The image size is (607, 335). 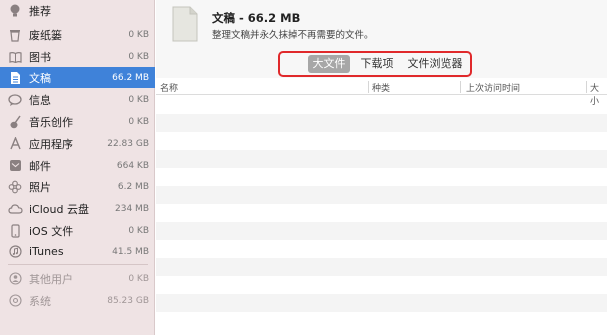 I want to click on sidebar-item-label: 系统, so click(x=40, y=301).